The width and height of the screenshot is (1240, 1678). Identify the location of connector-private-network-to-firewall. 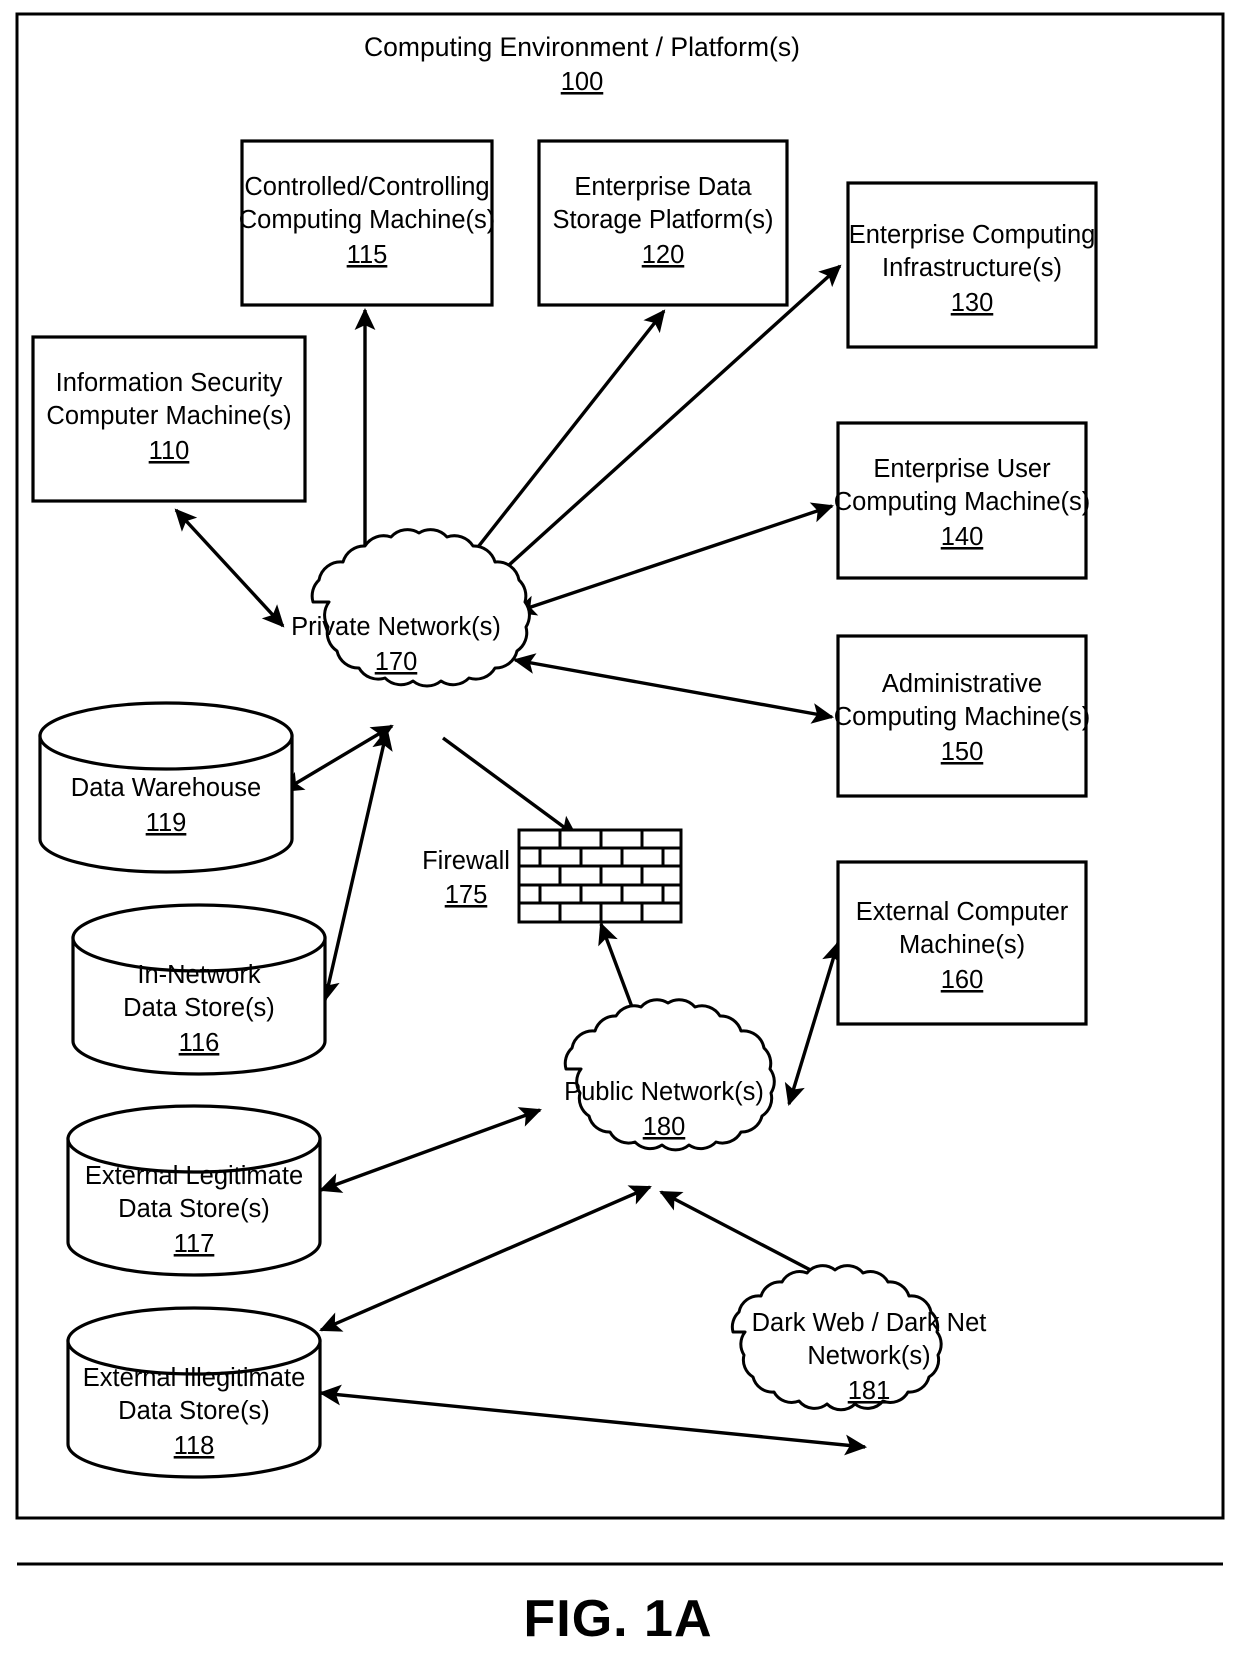
(509, 787).